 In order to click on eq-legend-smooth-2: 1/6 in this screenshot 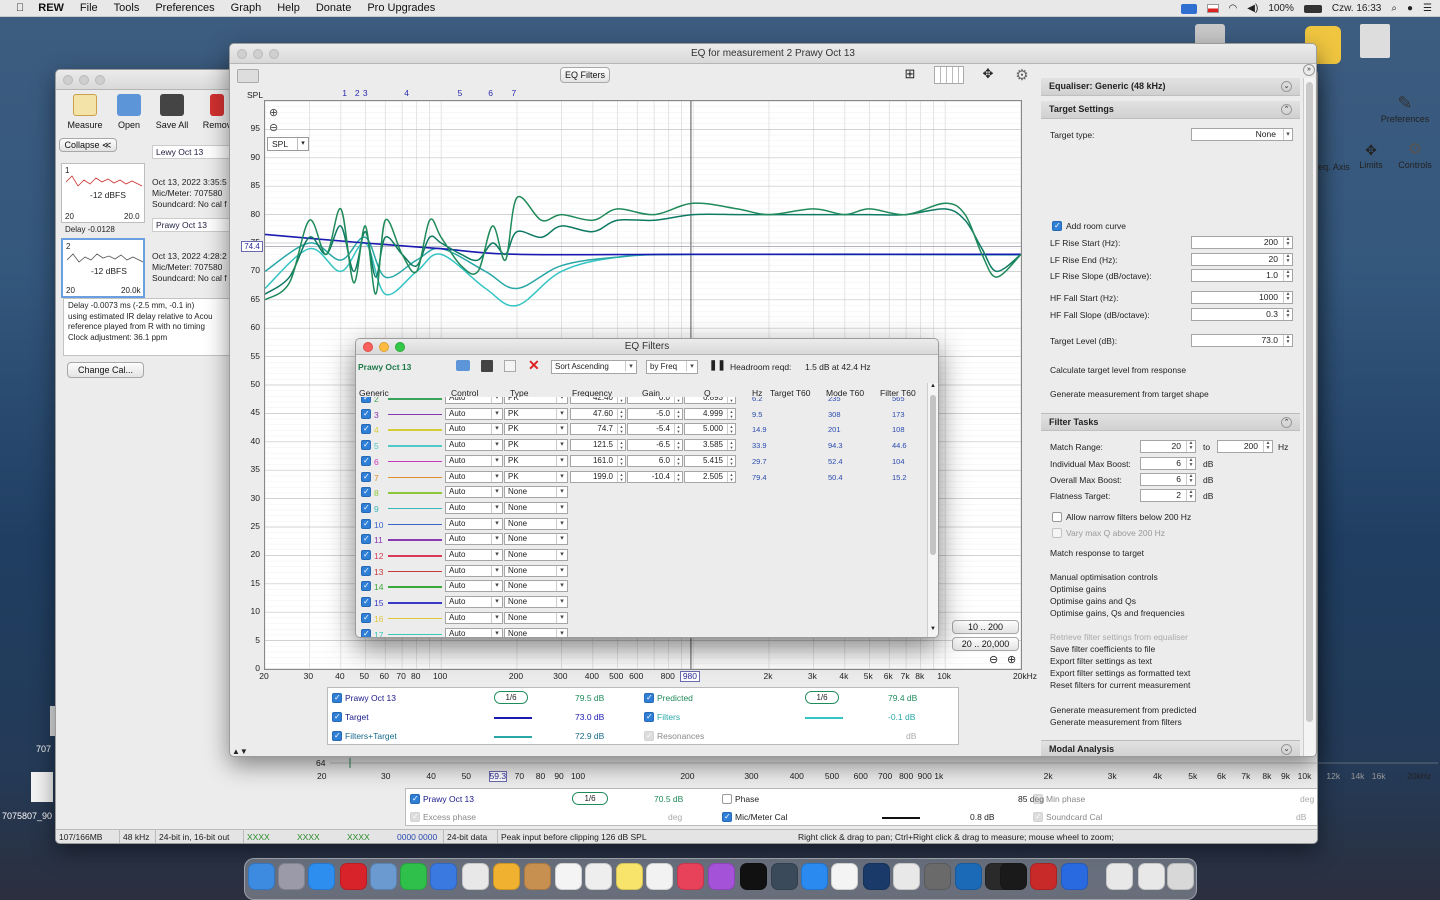, I will do `click(822, 697)`.